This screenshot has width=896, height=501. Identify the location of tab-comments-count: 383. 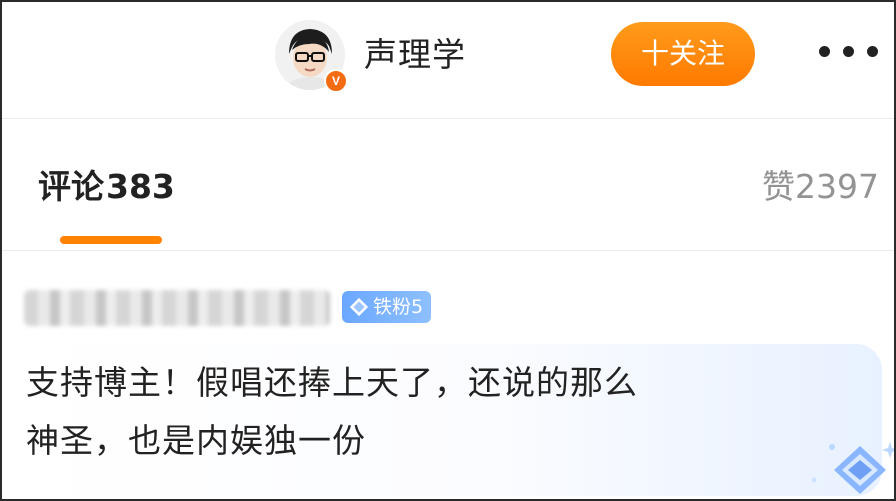
(140, 186).